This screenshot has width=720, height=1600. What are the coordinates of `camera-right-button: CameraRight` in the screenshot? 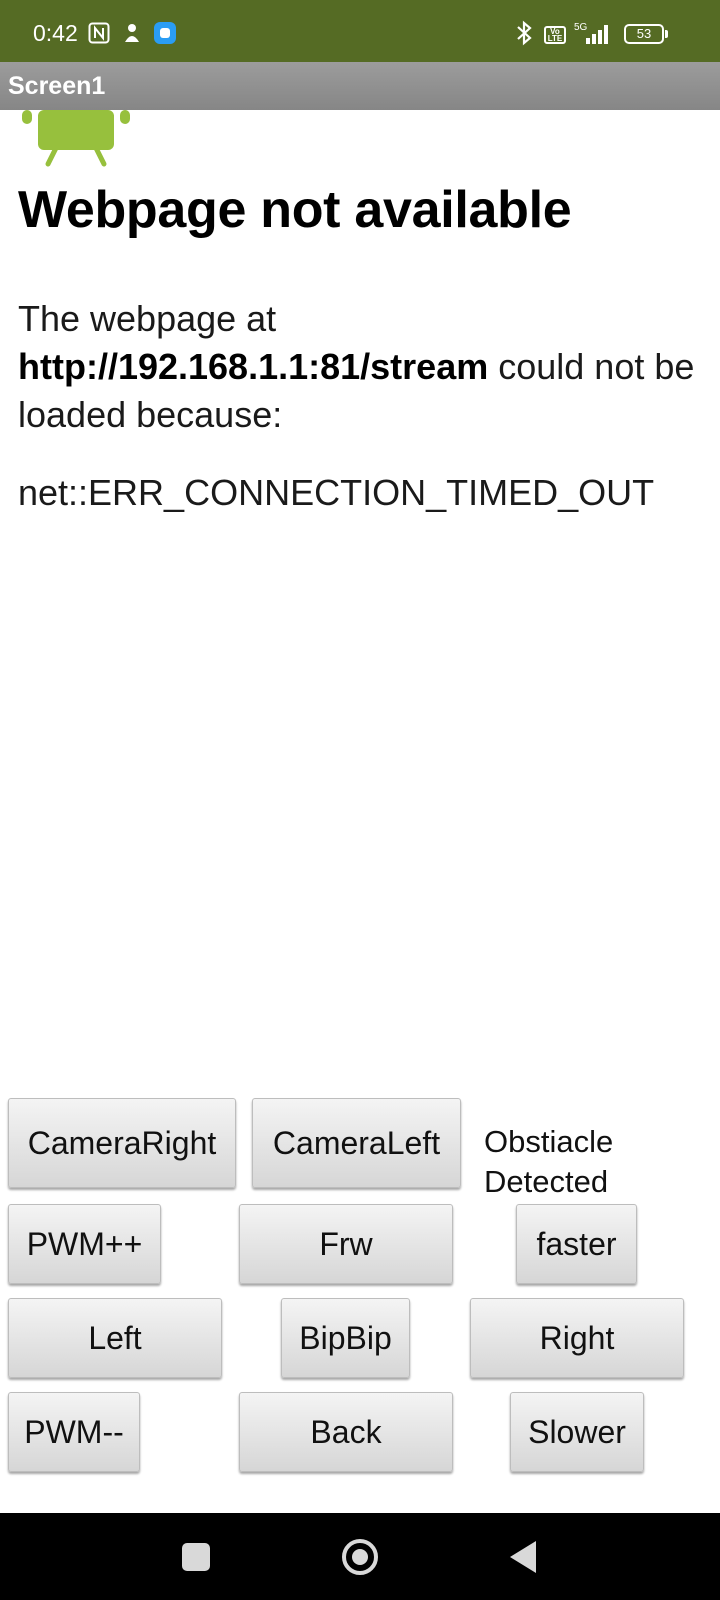 It's located at (122, 1143).